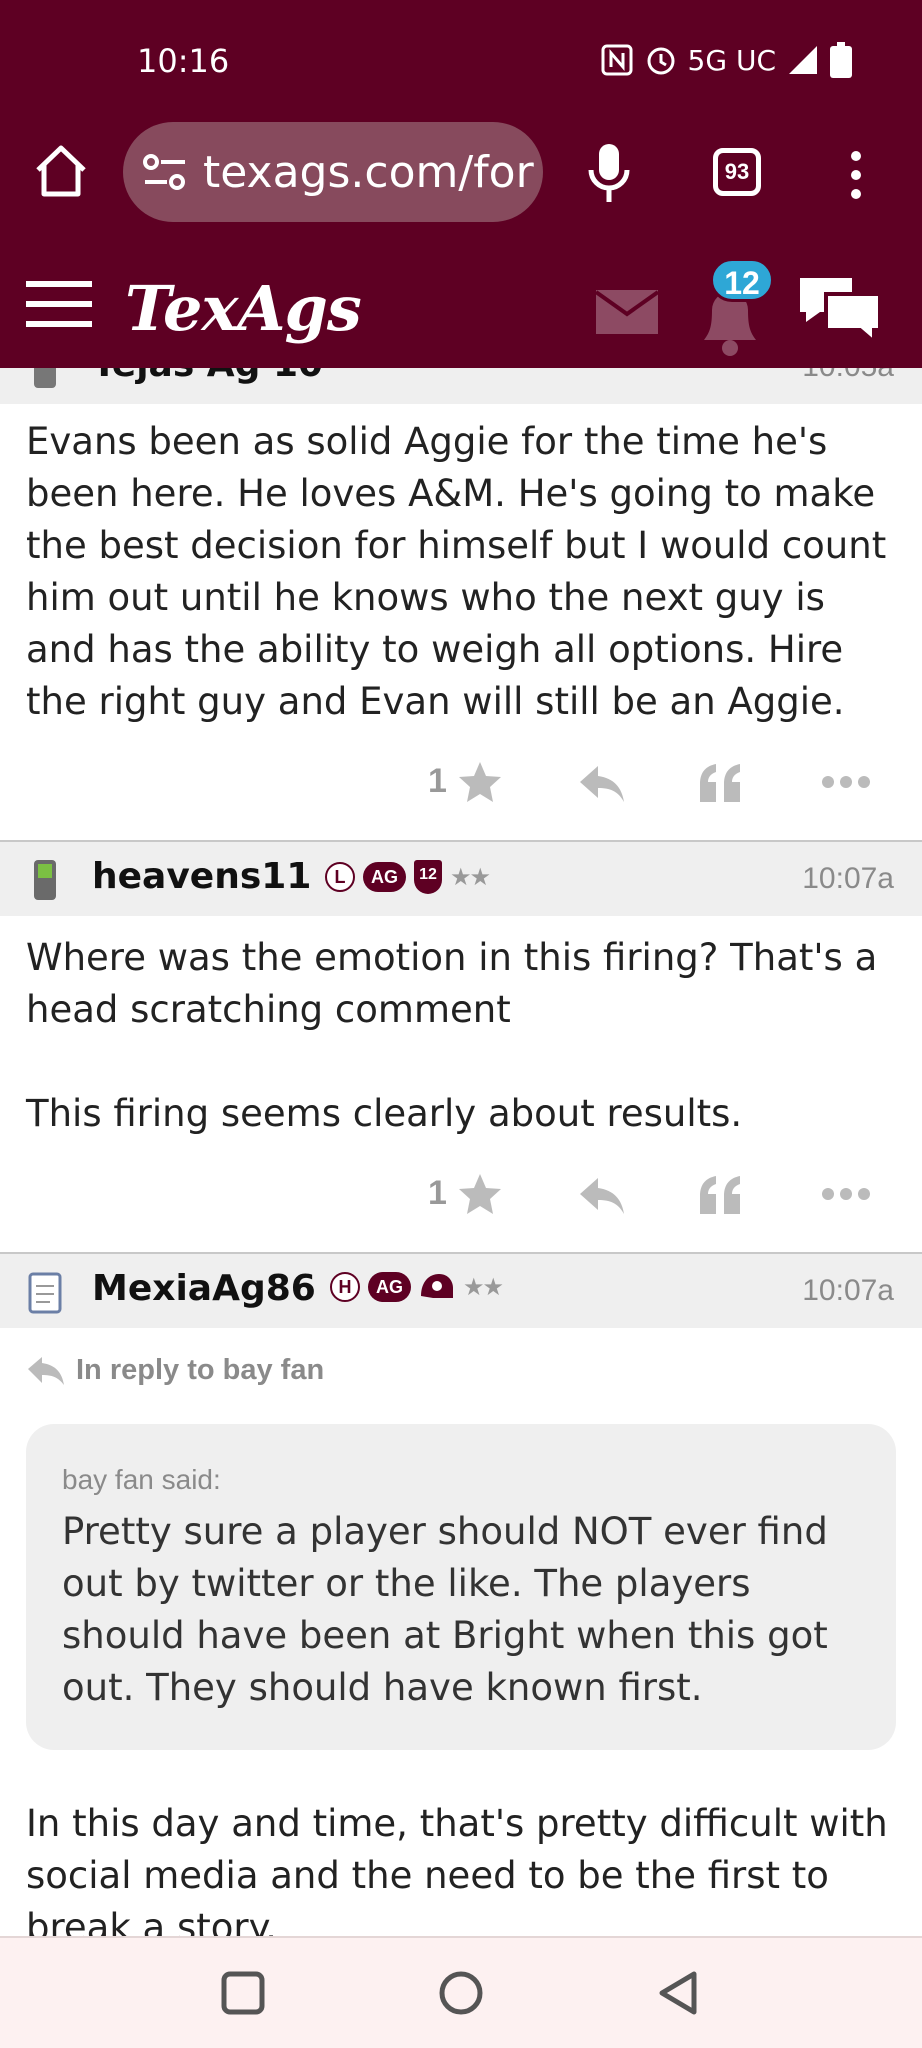 Image resolution: width=922 pixels, height=2048 pixels. What do you see at coordinates (609, 173) in the screenshot?
I see `microphone-icon` at bounding box center [609, 173].